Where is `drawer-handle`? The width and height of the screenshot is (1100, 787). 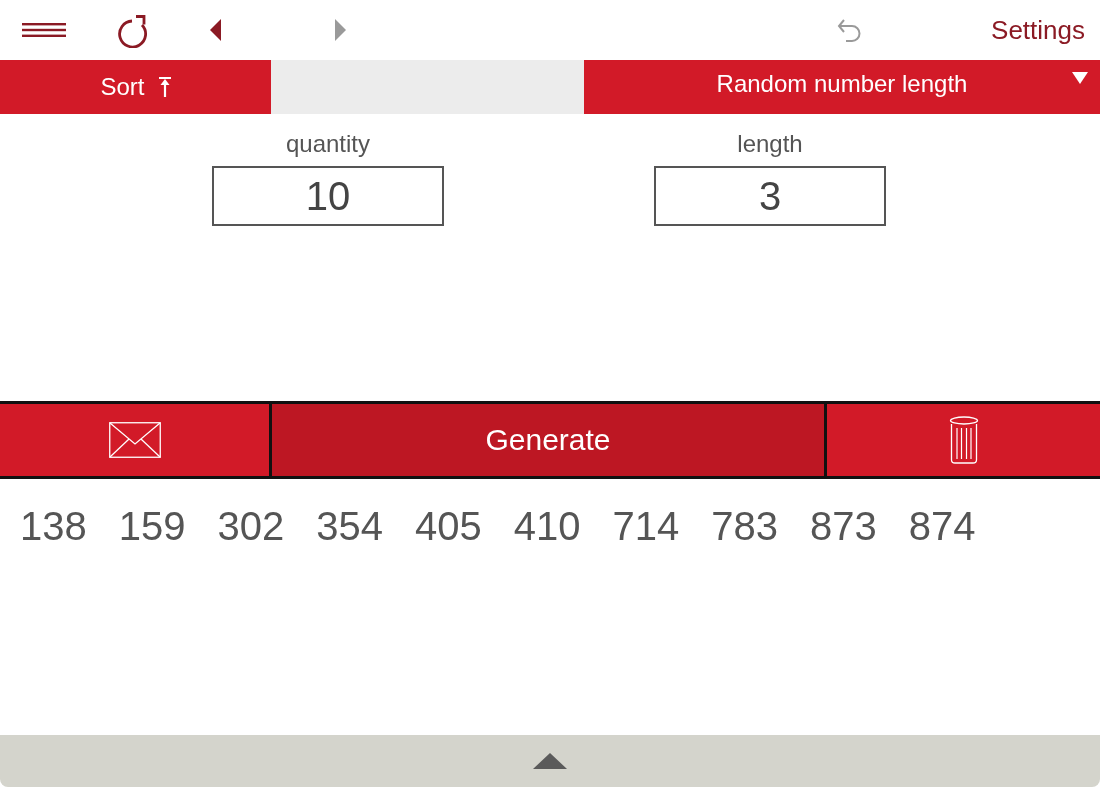 drawer-handle is located at coordinates (550, 761).